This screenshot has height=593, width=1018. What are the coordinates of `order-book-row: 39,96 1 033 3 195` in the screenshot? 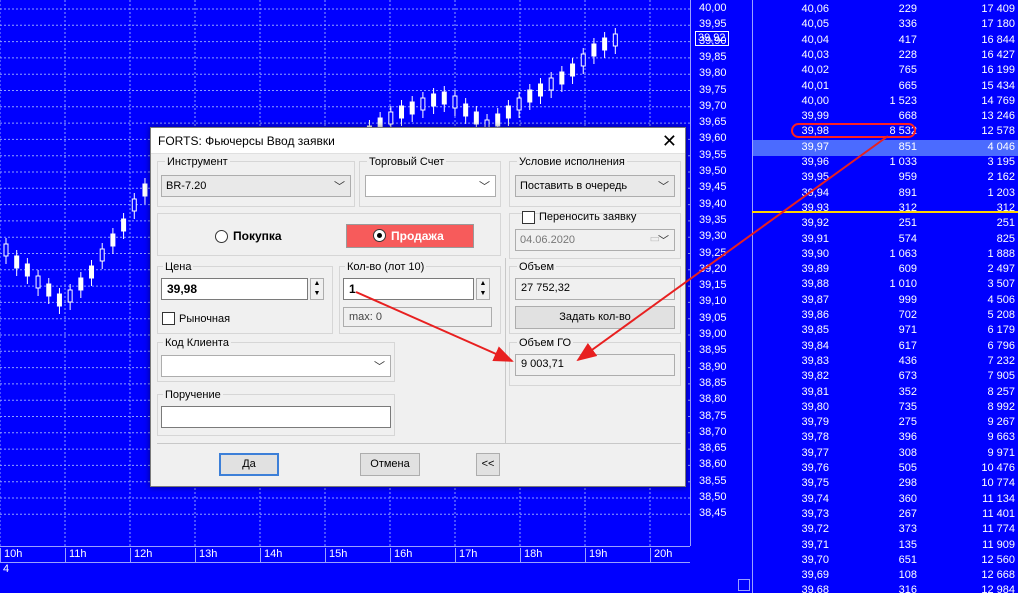 It's located at (885, 163).